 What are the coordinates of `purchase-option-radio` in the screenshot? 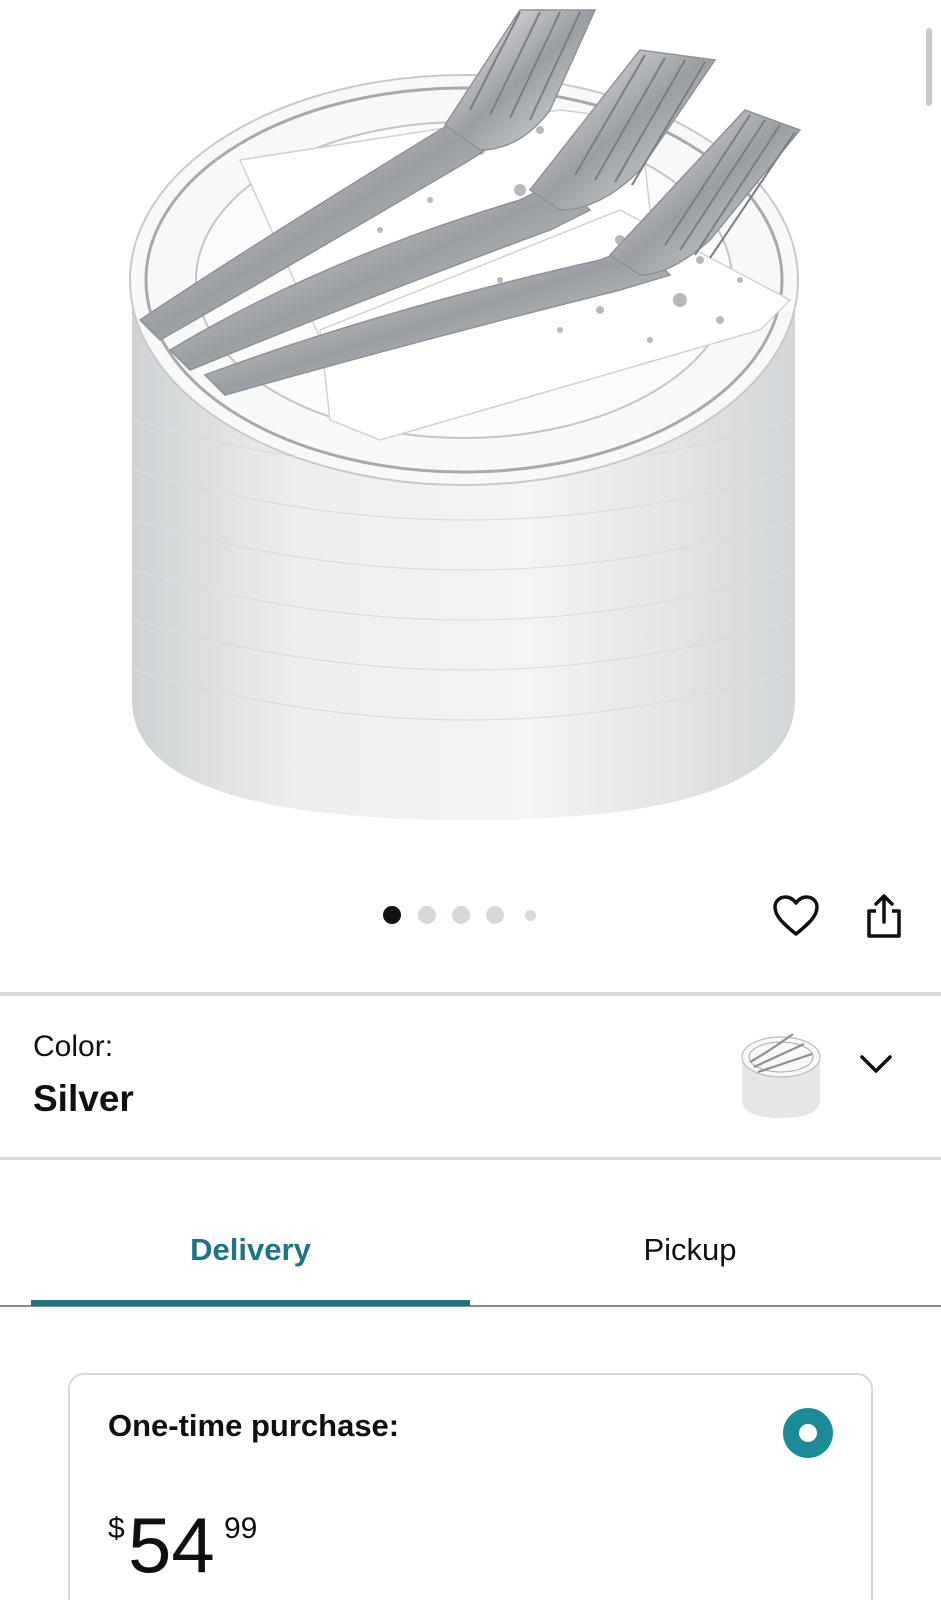 It's located at (808, 1433).